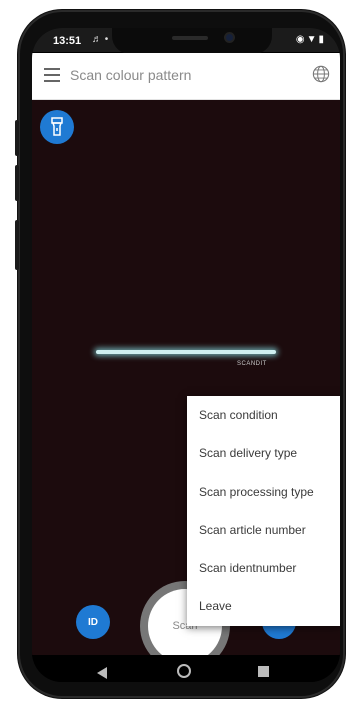  Describe the element at coordinates (252, 364) in the screenshot. I see `scanner-brand-label: SCANDIT` at that location.